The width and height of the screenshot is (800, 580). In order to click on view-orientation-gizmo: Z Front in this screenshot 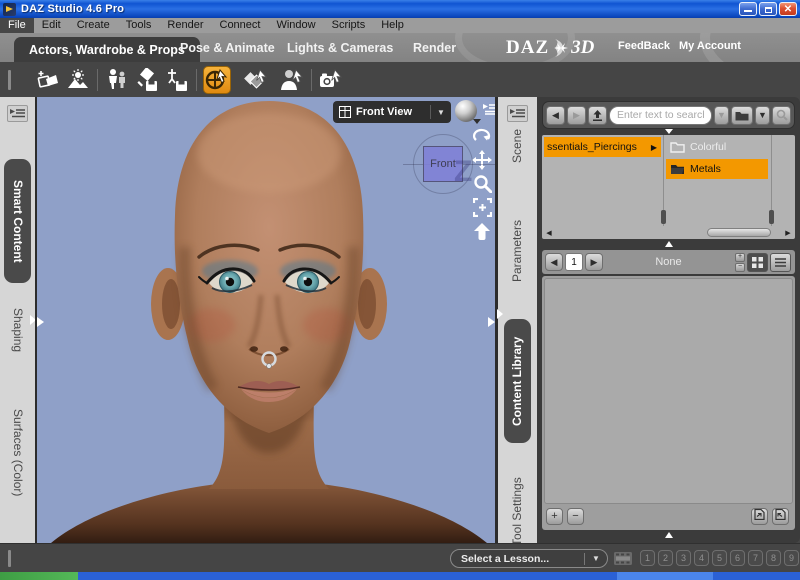, I will do `click(449, 165)`.